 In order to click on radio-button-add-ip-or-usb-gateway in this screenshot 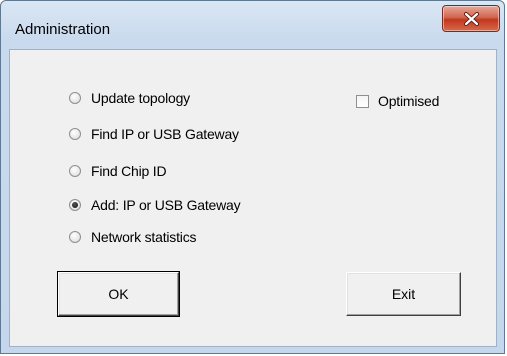, I will do `click(75, 205)`.